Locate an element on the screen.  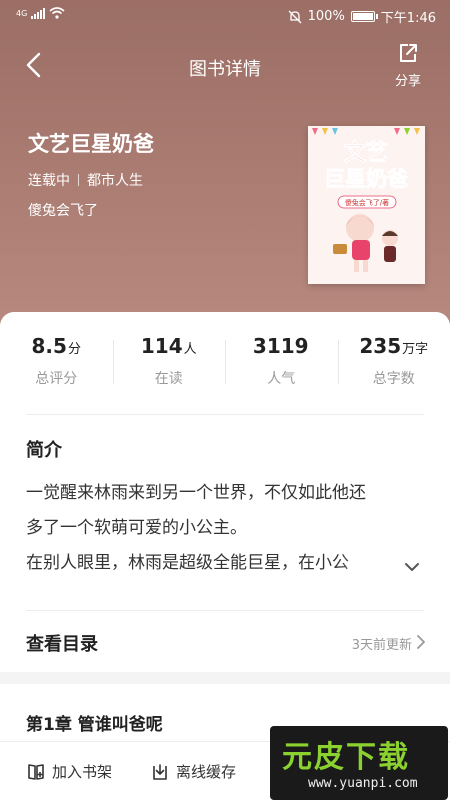
stat-label: 总字数 is located at coordinates (393, 379).